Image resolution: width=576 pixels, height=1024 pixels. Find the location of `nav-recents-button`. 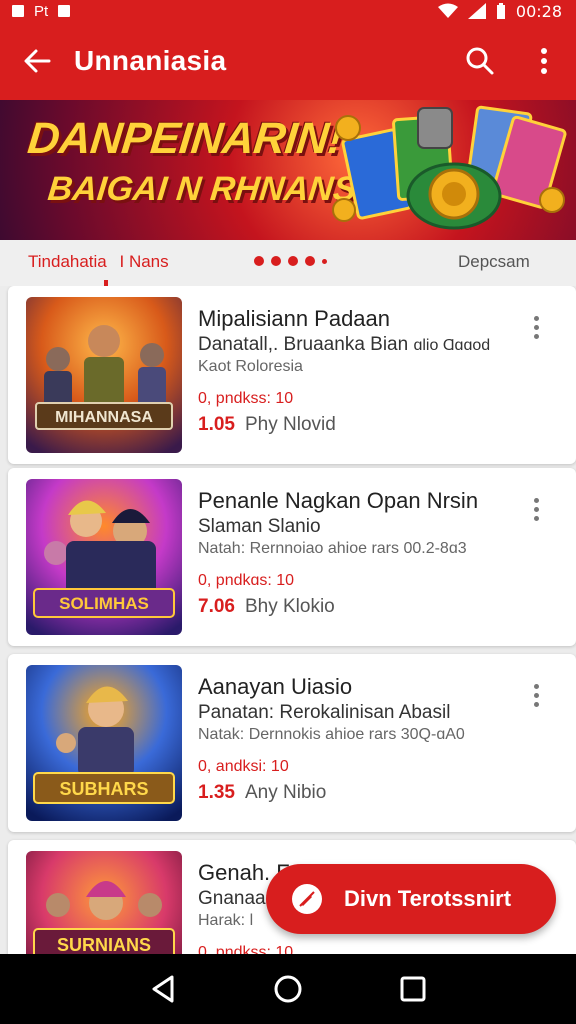

nav-recents-button is located at coordinates (413, 989).